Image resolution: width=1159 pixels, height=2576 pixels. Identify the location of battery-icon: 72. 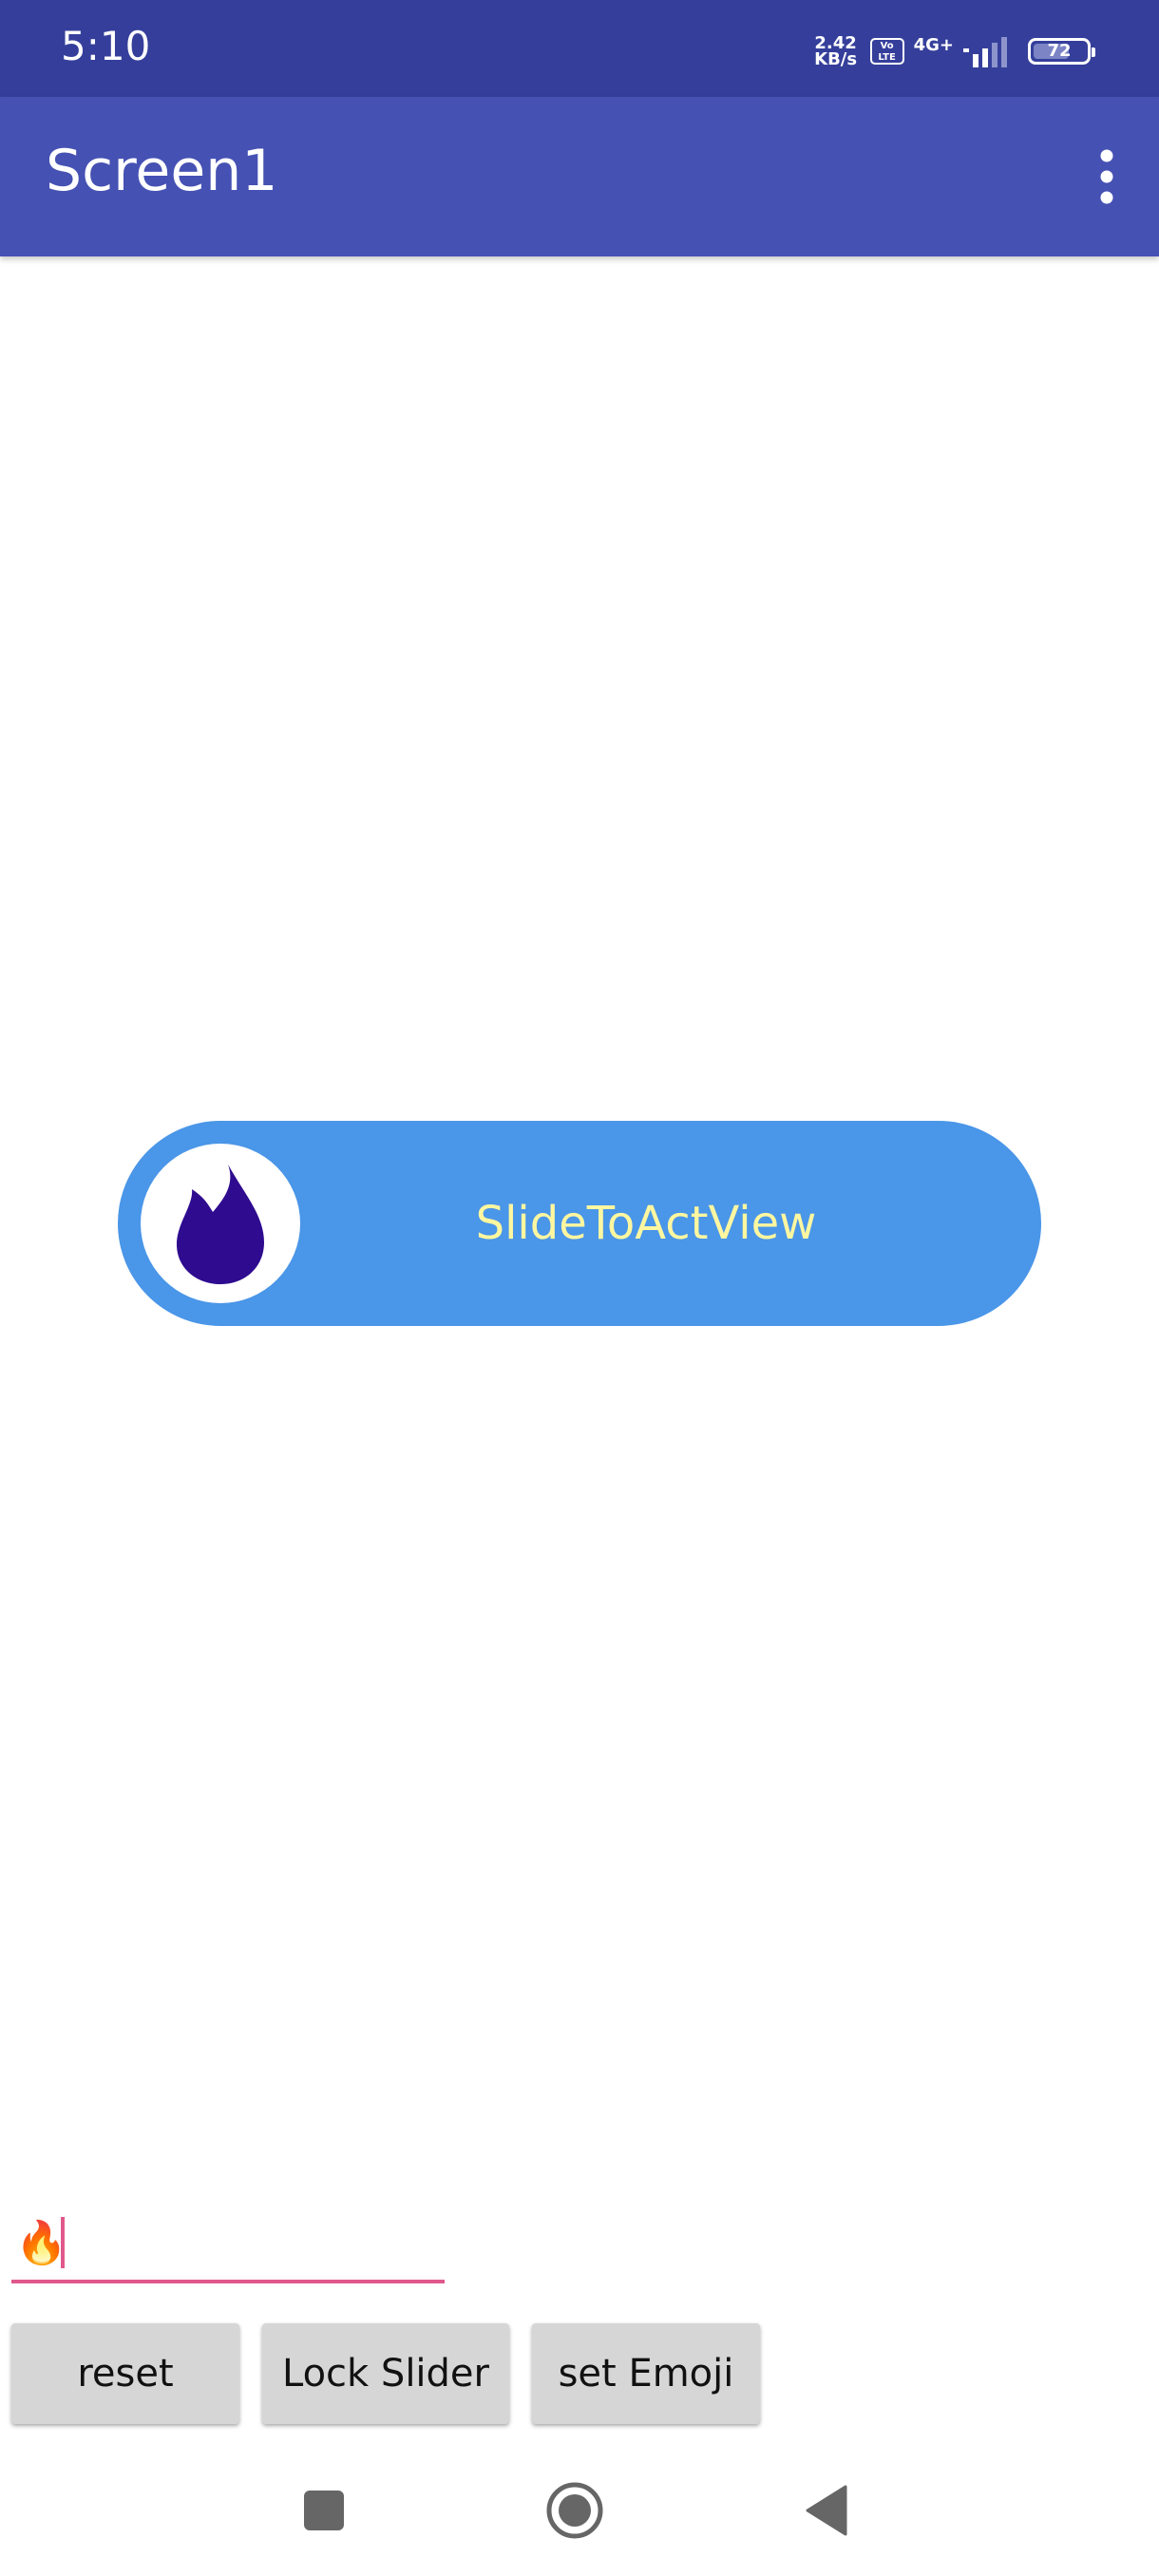
(1061, 51).